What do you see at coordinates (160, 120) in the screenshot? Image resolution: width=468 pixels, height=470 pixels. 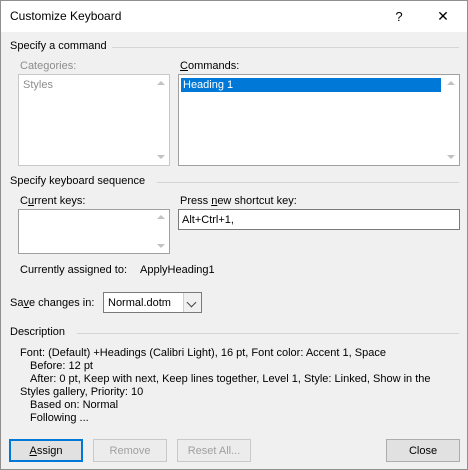 I see `categories-scrollbar` at bounding box center [160, 120].